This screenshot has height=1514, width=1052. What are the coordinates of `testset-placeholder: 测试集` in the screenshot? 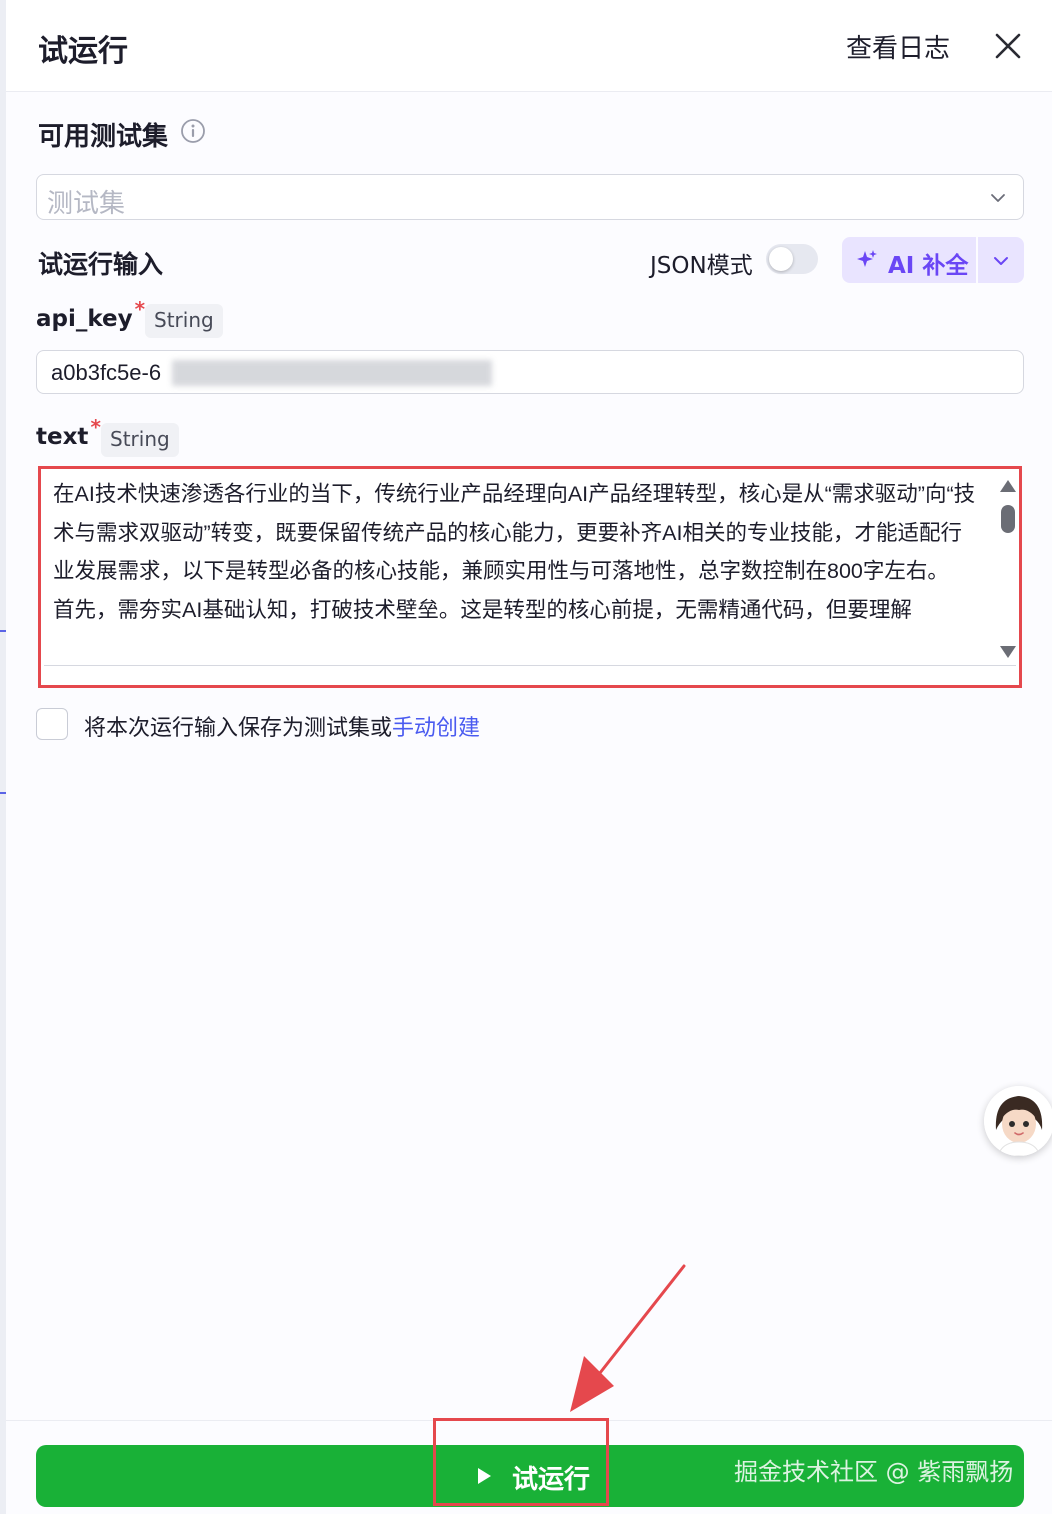 It's located at (86, 204).